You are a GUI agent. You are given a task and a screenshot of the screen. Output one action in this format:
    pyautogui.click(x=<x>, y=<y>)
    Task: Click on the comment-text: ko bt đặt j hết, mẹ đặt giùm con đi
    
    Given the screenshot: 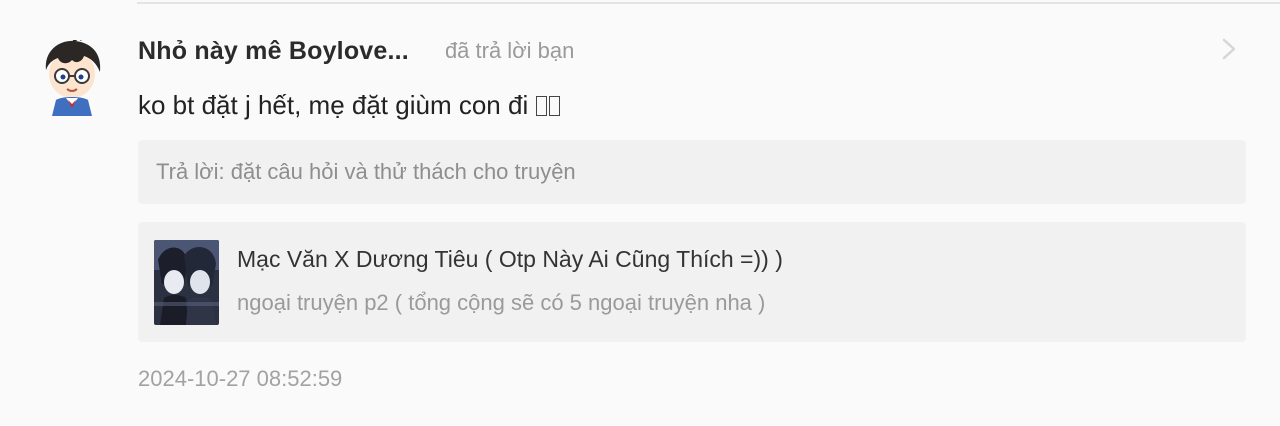 What is the action you would take?
    pyautogui.click(x=333, y=105)
    